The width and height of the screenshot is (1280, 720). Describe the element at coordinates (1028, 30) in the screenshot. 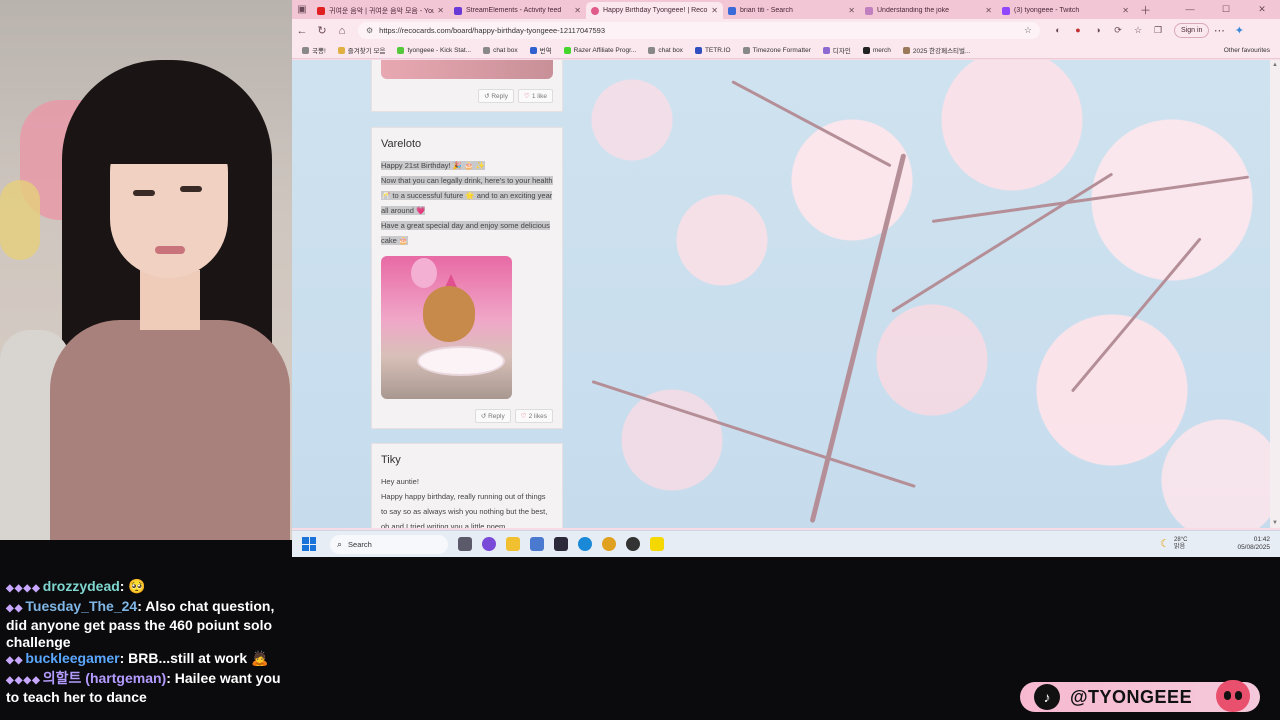

I see `favorite-star-icon: ☆` at that location.